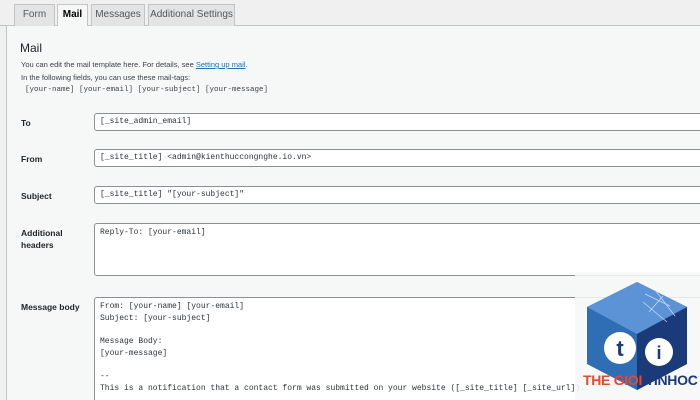 The height and width of the screenshot is (400, 700). What do you see at coordinates (658, 353) in the screenshot?
I see `logo-letter-i: i` at bounding box center [658, 353].